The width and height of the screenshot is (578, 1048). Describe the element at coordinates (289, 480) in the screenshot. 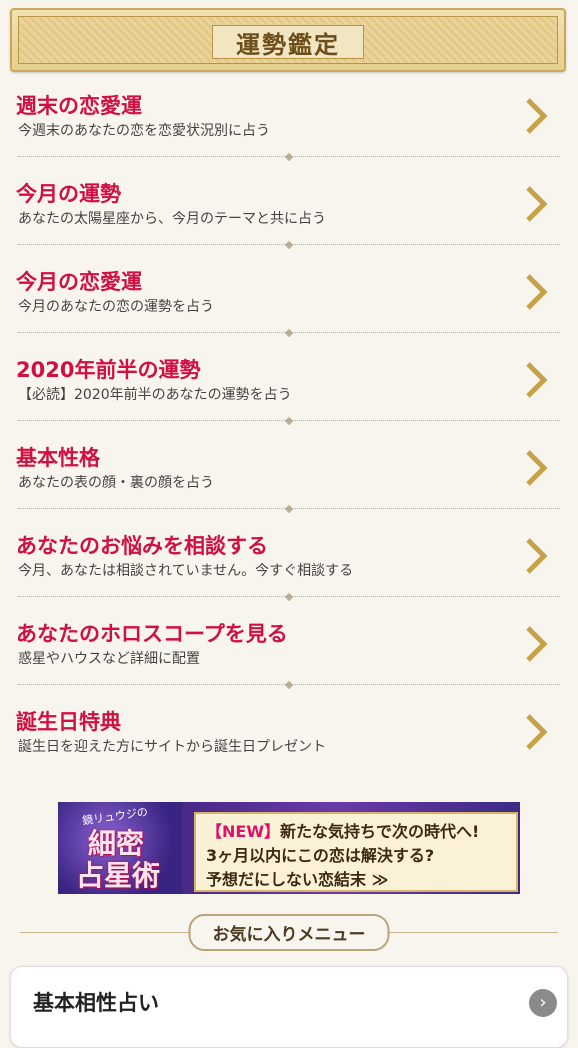

I see `menu-item-basic-personality: 基本性格 あなたの表の顔・裏の顔を占う` at that location.